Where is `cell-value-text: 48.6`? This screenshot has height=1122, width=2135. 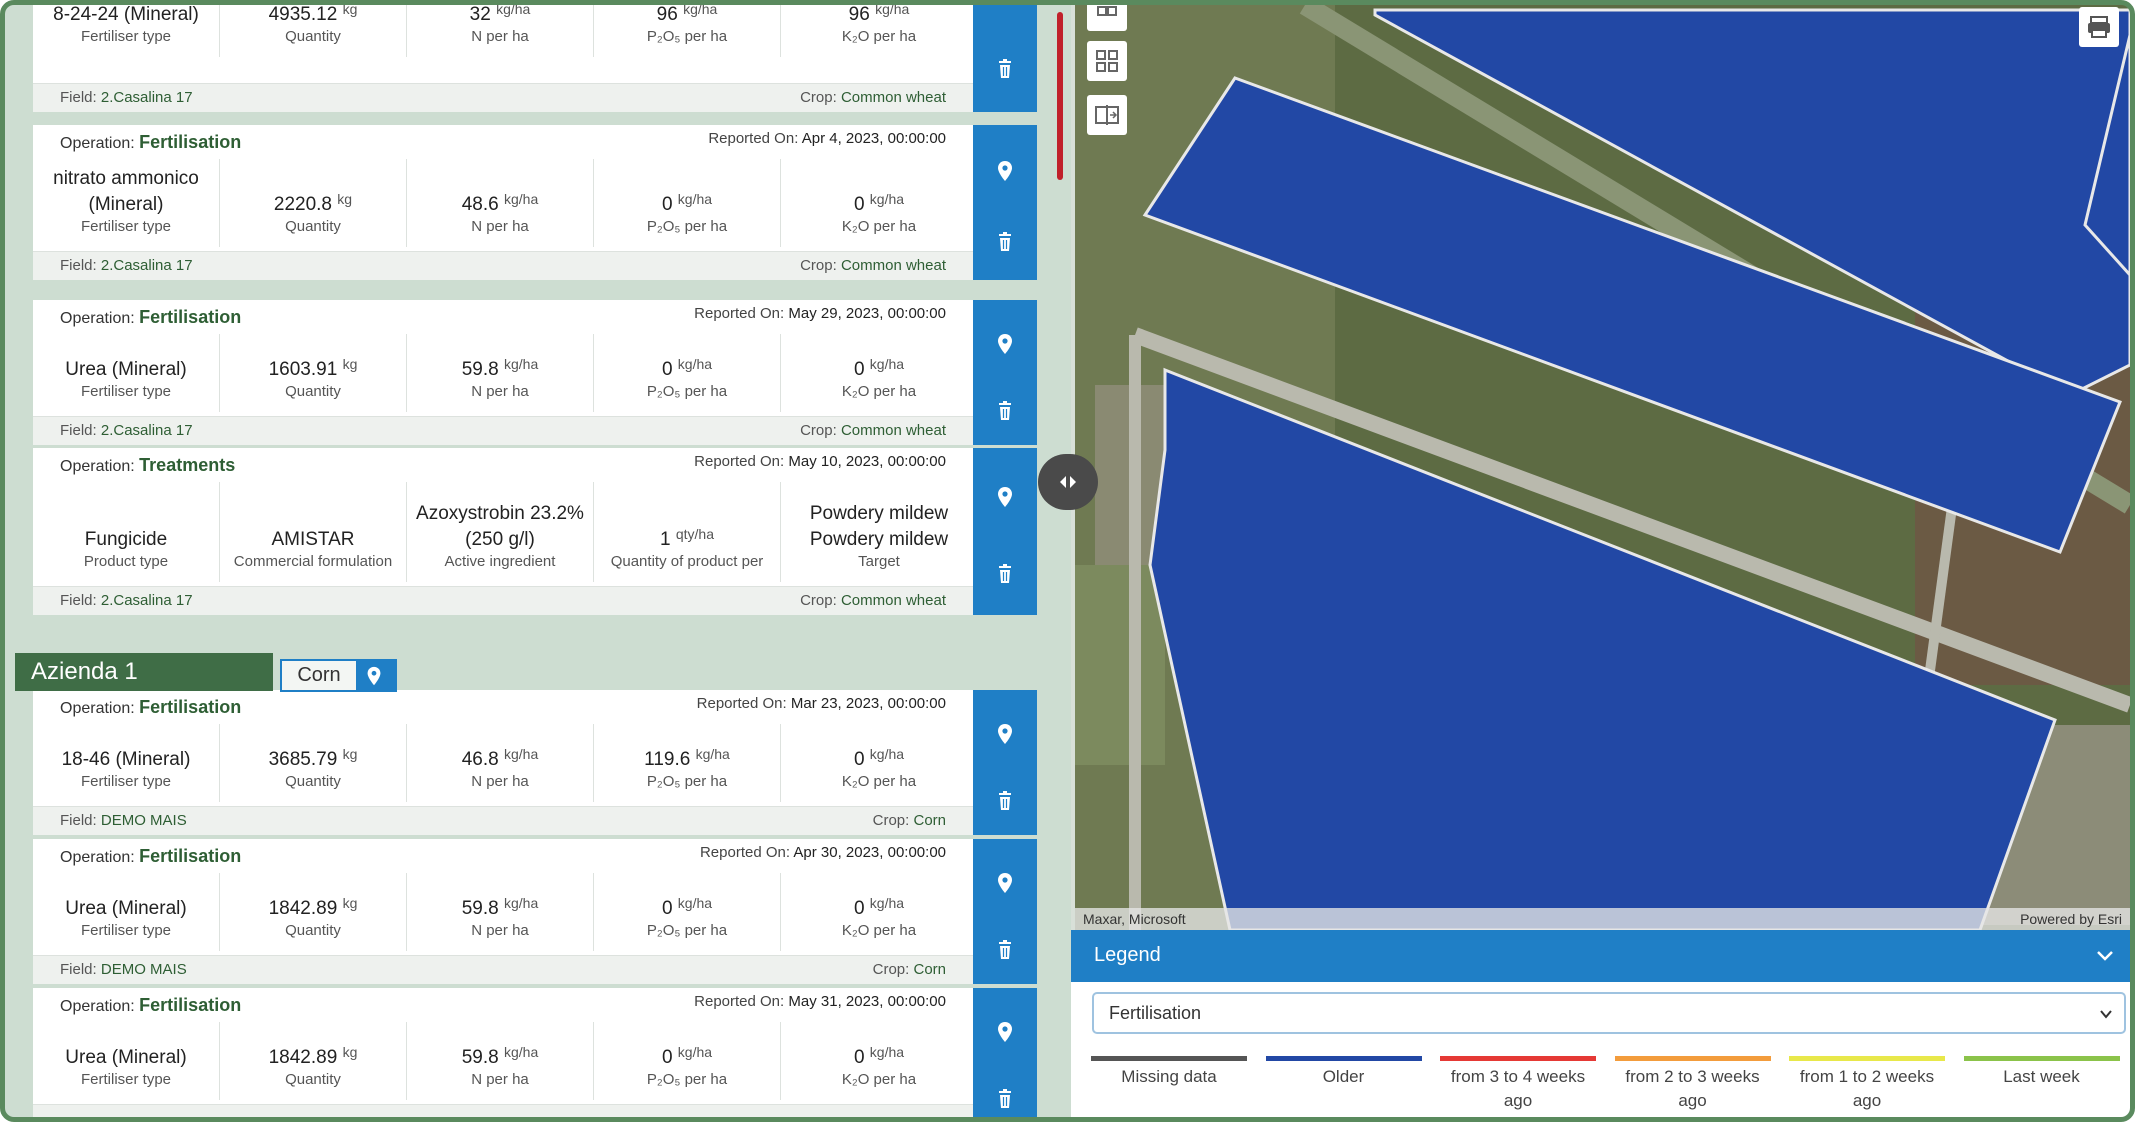 cell-value-text: 48.6 is located at coordinates (480, 204).